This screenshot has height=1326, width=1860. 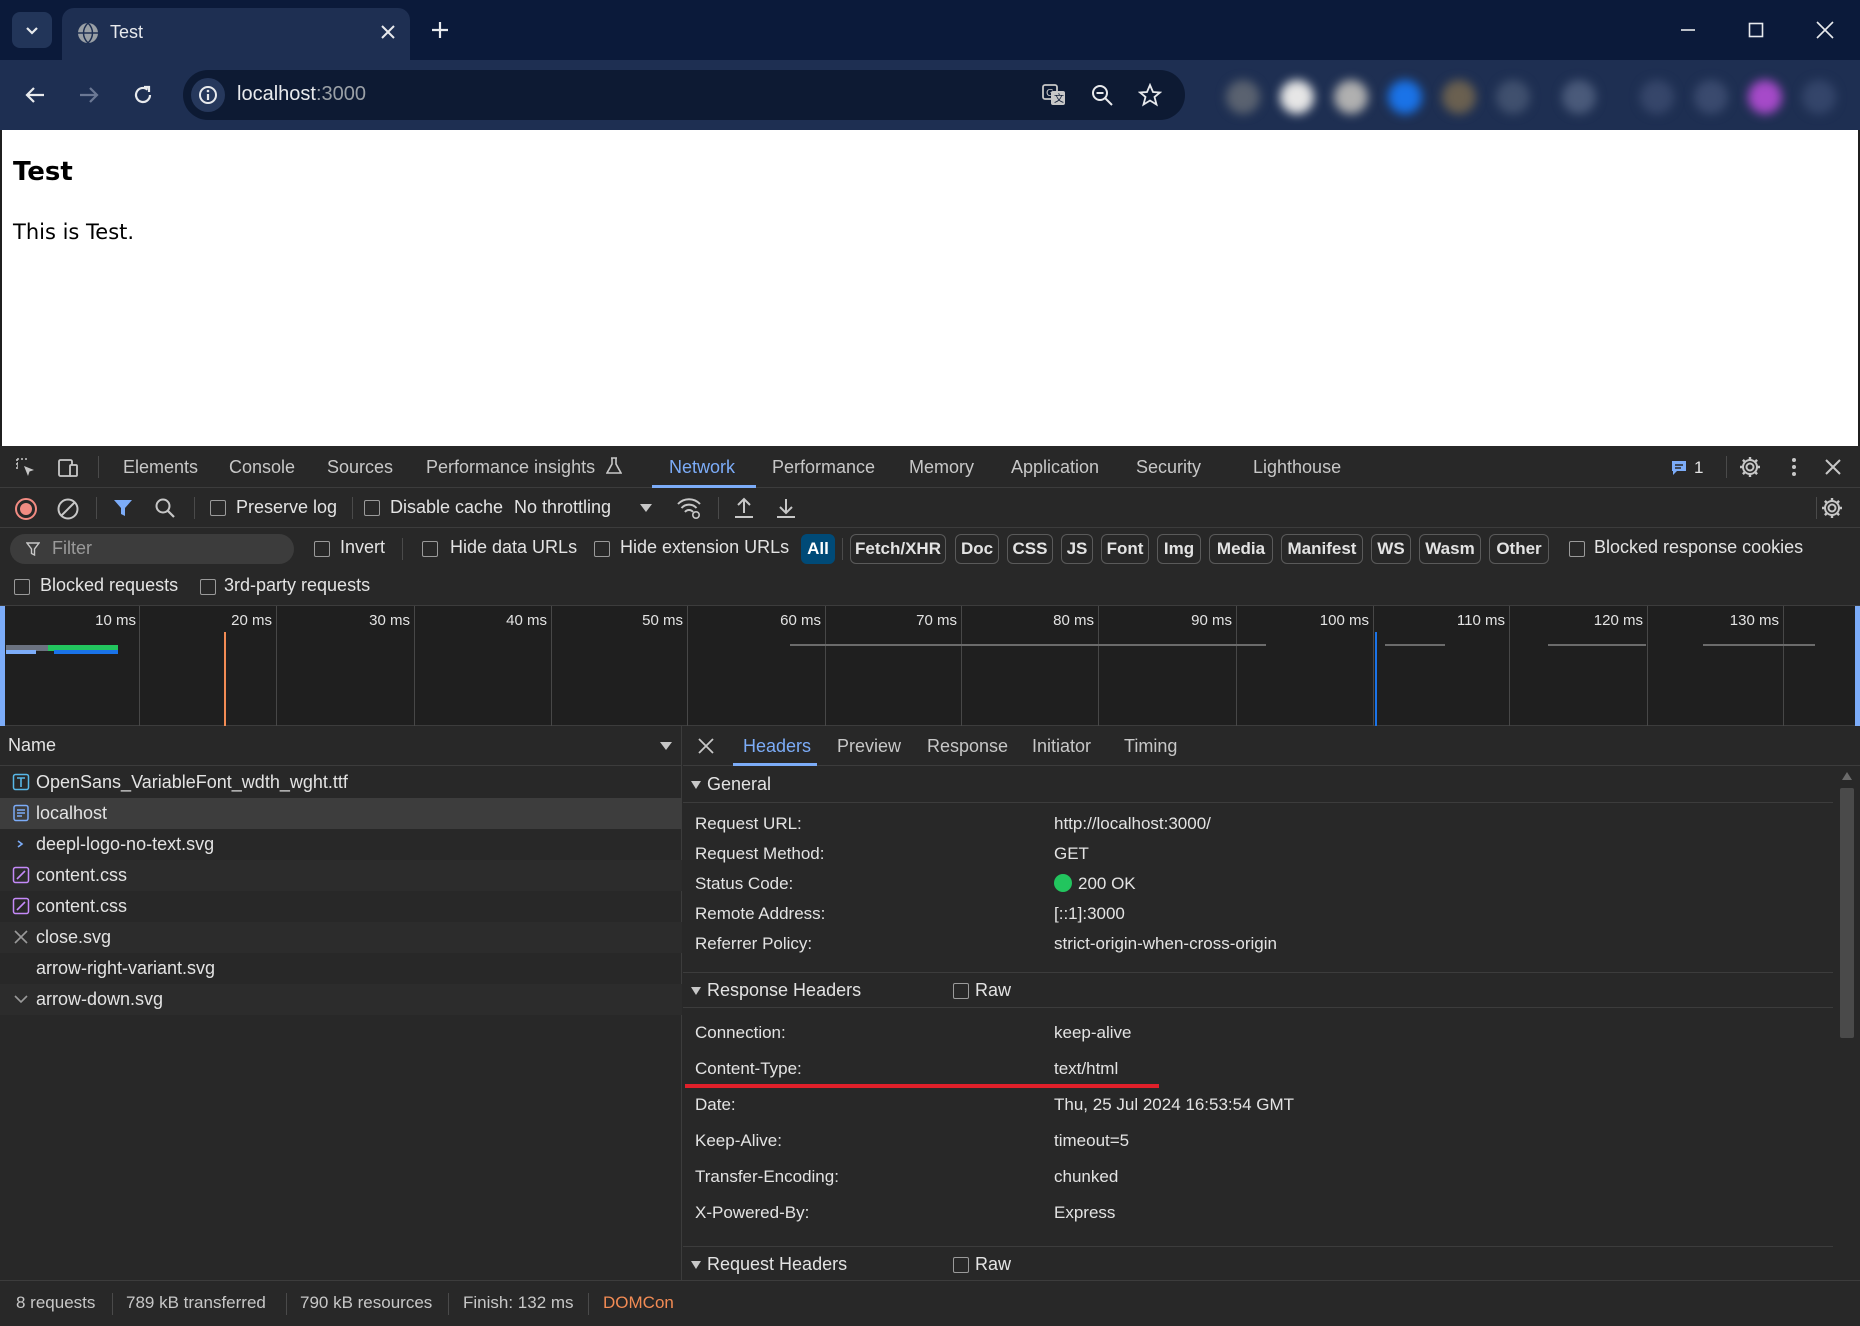 What do you see at coordinates (585, 508) in the screenshot?
I see `throttling-select: No throttling` at bounding box center [585, 508].